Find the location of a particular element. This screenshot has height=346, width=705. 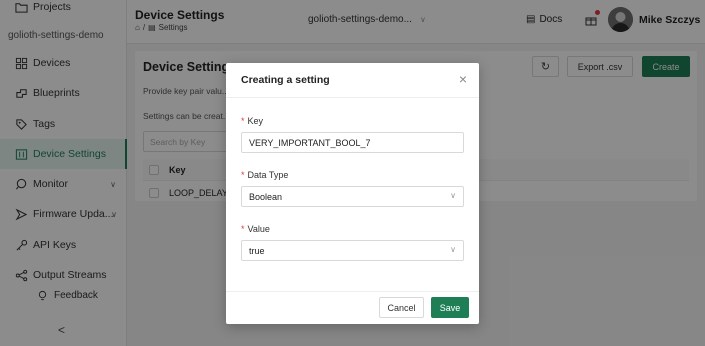

data-type-label: * Data Type is located at coordinates (265, 175).